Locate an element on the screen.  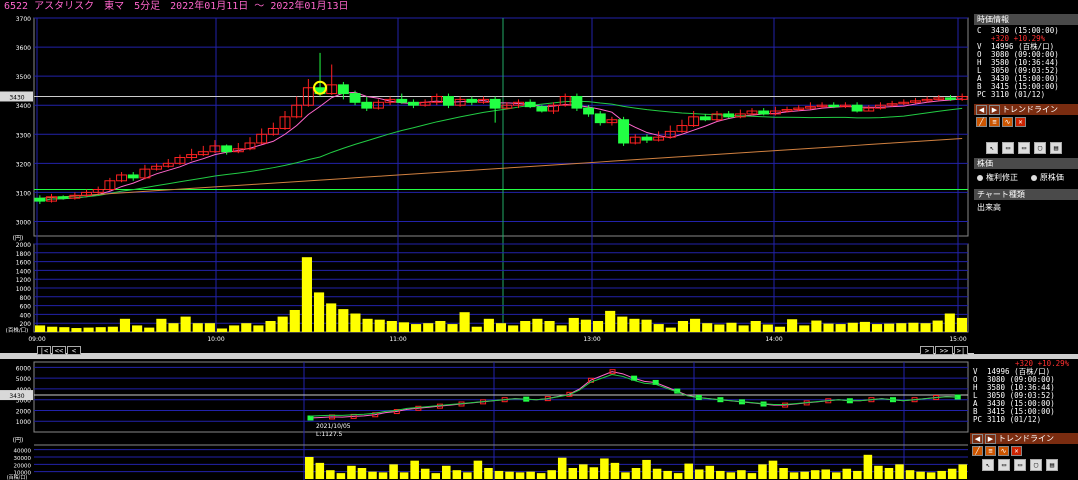
price-tick-label: 3700 is located at coordinates (23, 19).